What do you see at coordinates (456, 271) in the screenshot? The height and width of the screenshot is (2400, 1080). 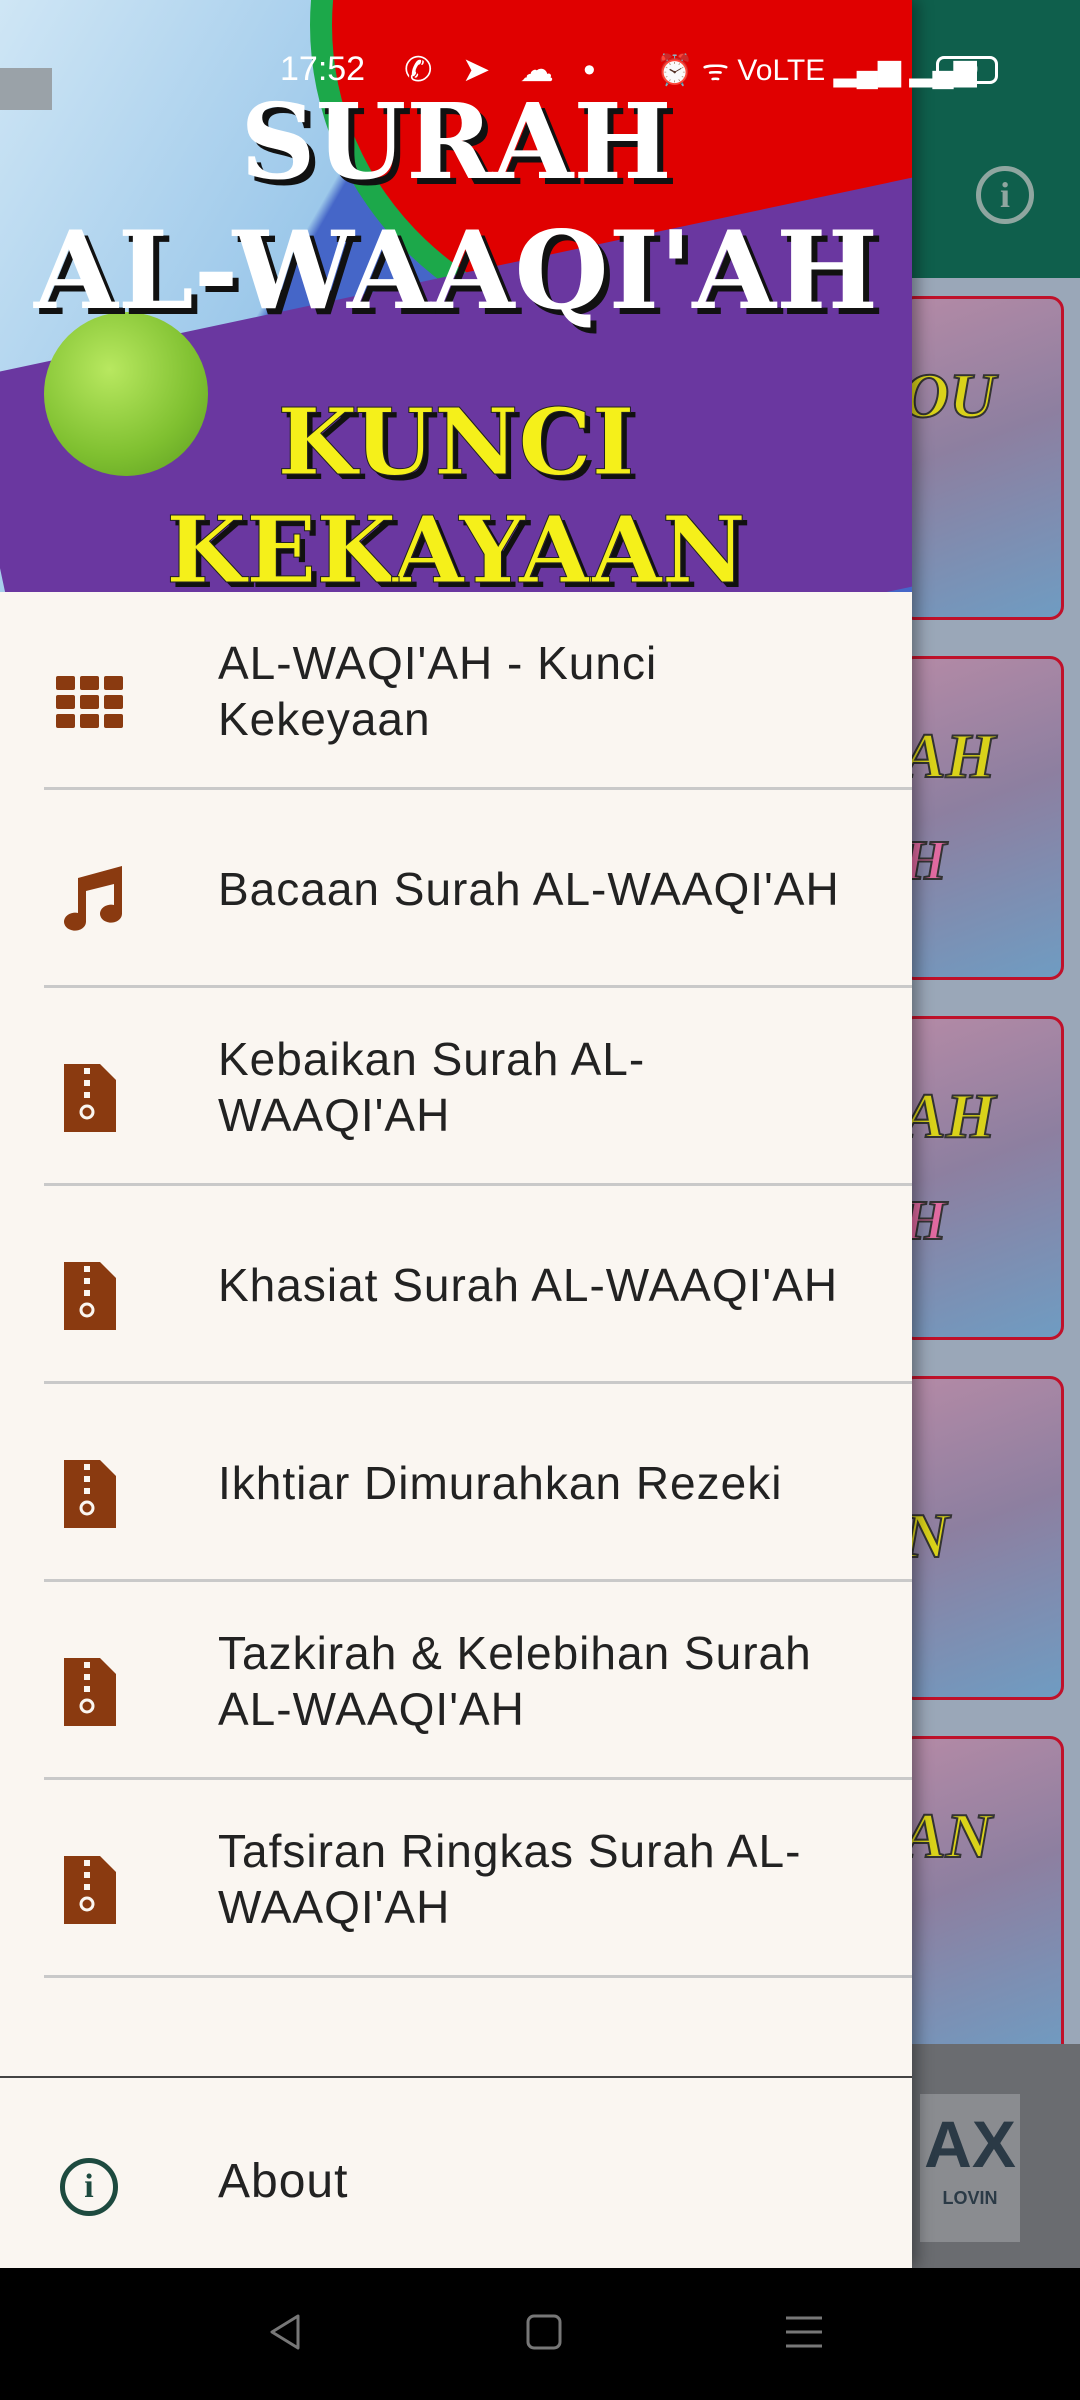 I see `banner-title-line2: AL-WAAQI'AH` at bounding box center [456, 271].